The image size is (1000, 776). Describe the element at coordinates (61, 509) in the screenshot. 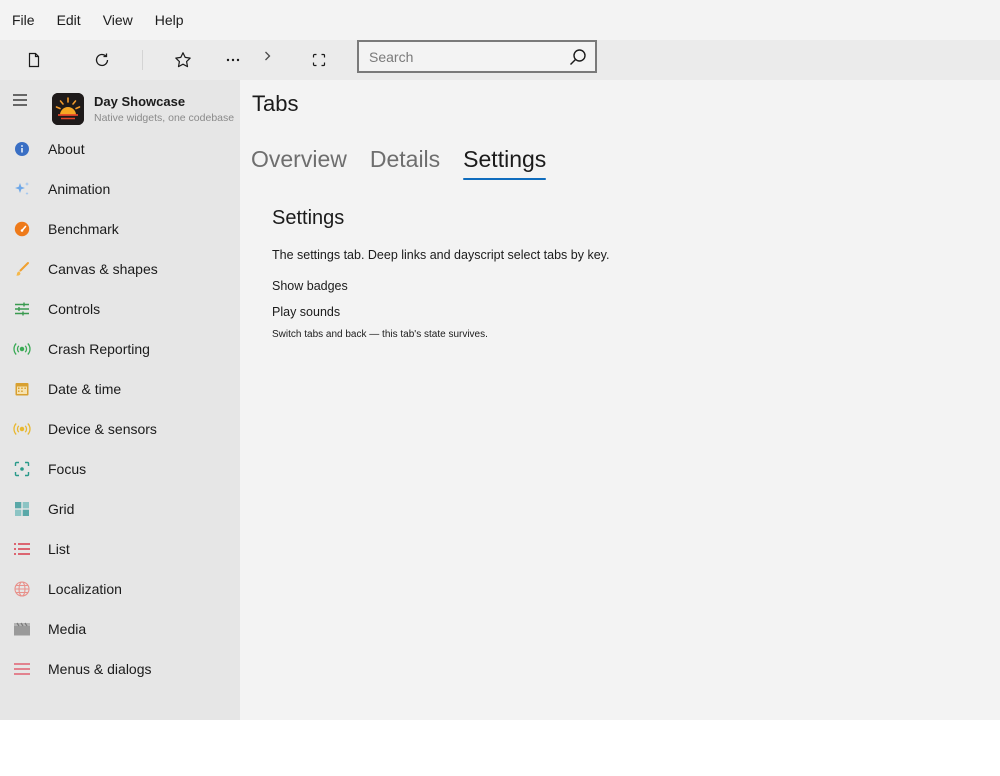

I see `sidebar-item-label: Grid` at that location.